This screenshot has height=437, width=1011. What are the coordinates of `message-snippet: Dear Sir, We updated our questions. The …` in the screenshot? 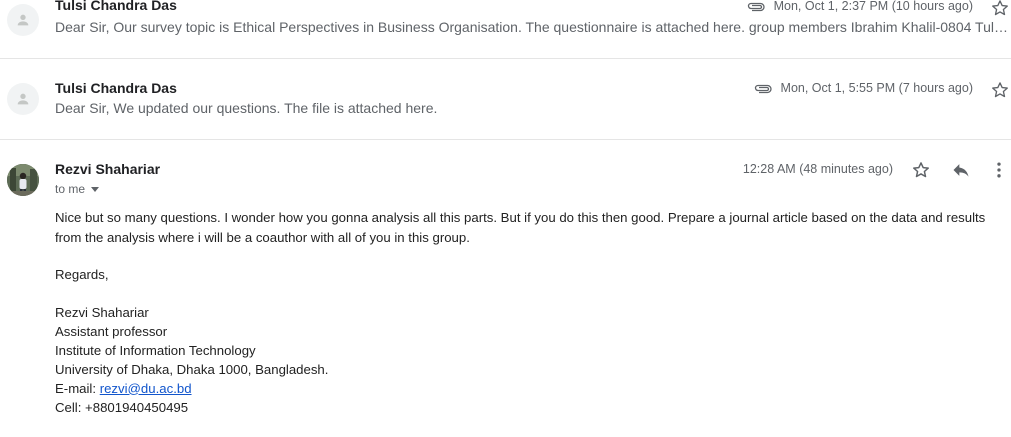 It's located at (246, 108).